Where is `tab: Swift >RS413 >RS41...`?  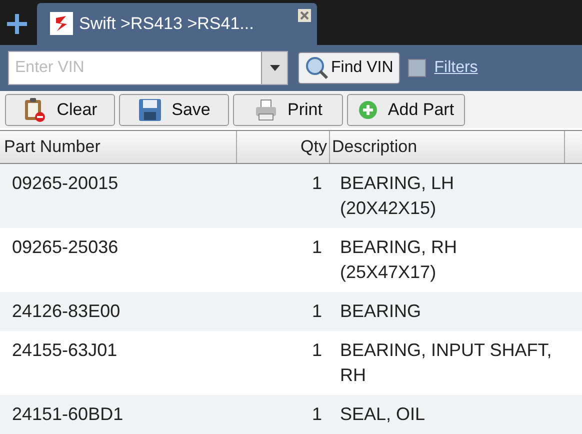
tab: Swift >RS413 >RS41... is located at coordinates (177, 23).